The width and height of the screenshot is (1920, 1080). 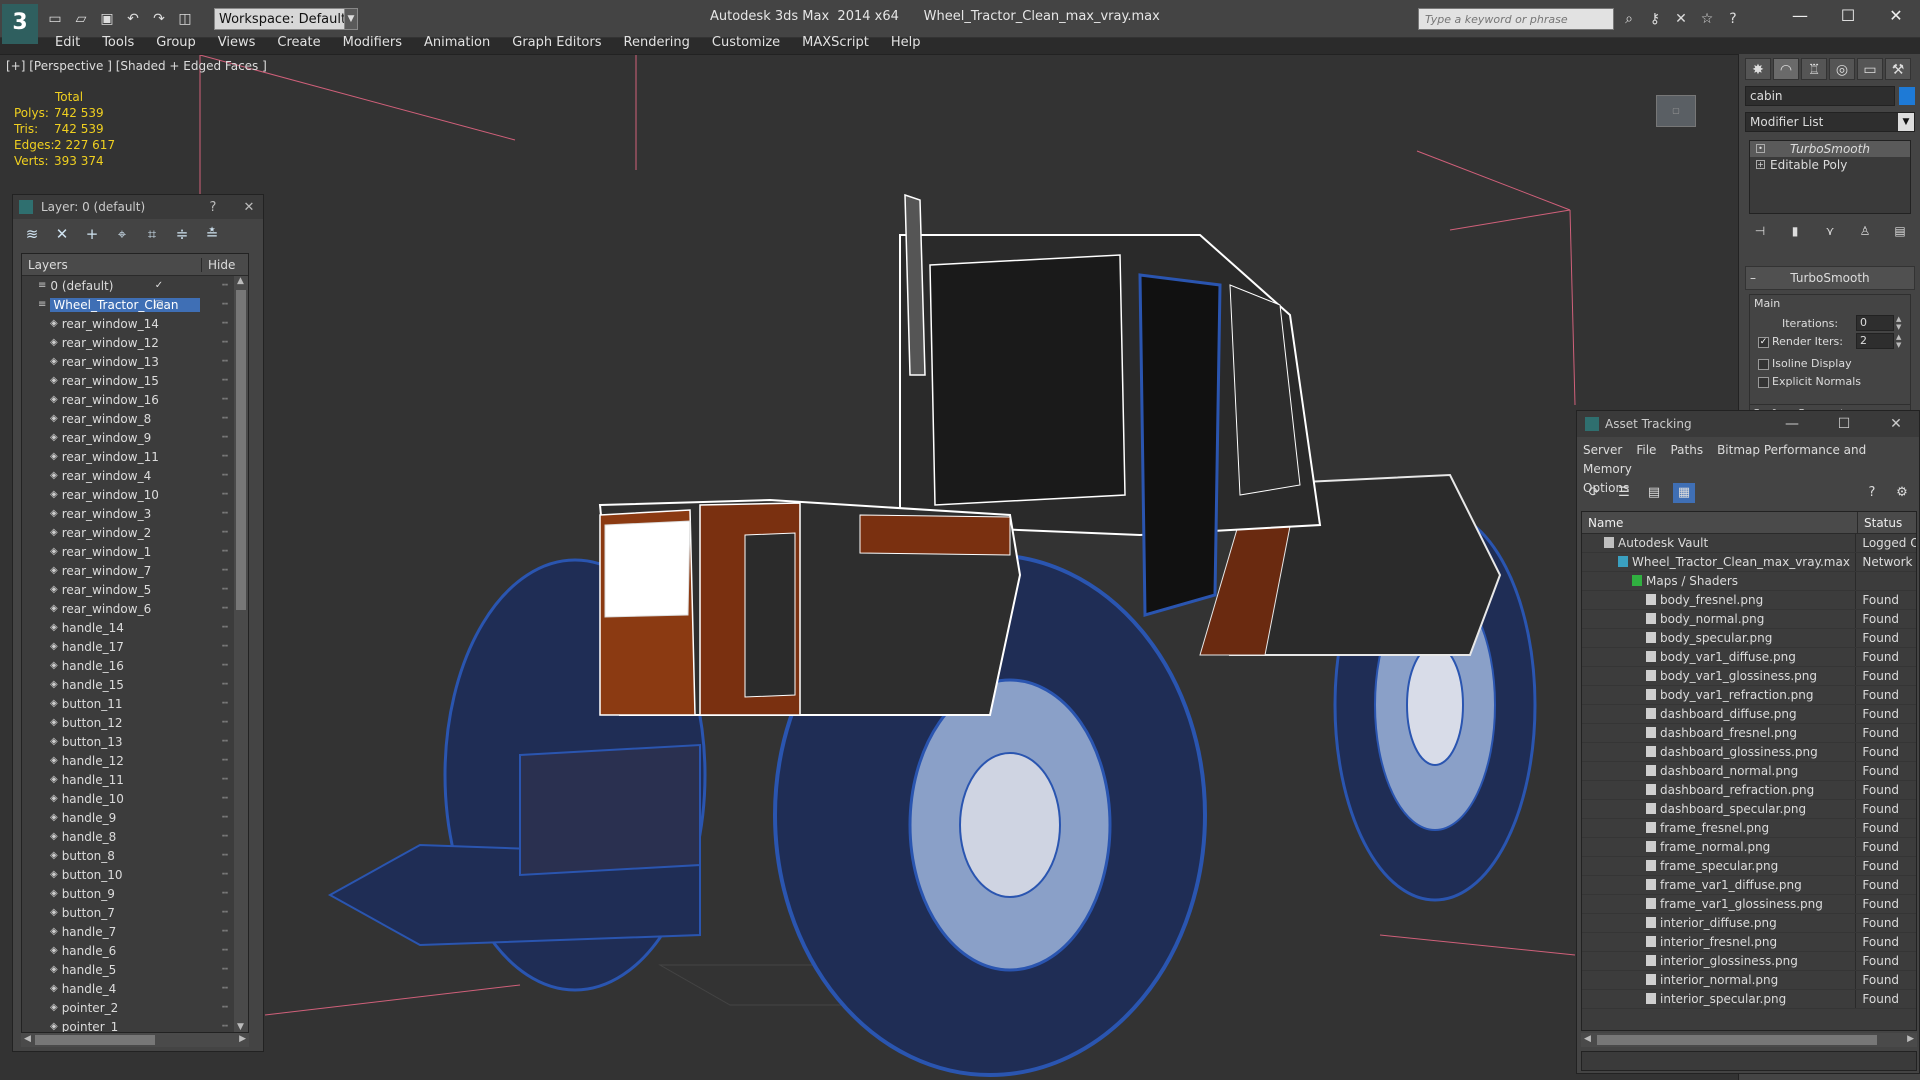 I want to click on layer-row: ◈ button_8 ┅, so click(x=135, y=855).